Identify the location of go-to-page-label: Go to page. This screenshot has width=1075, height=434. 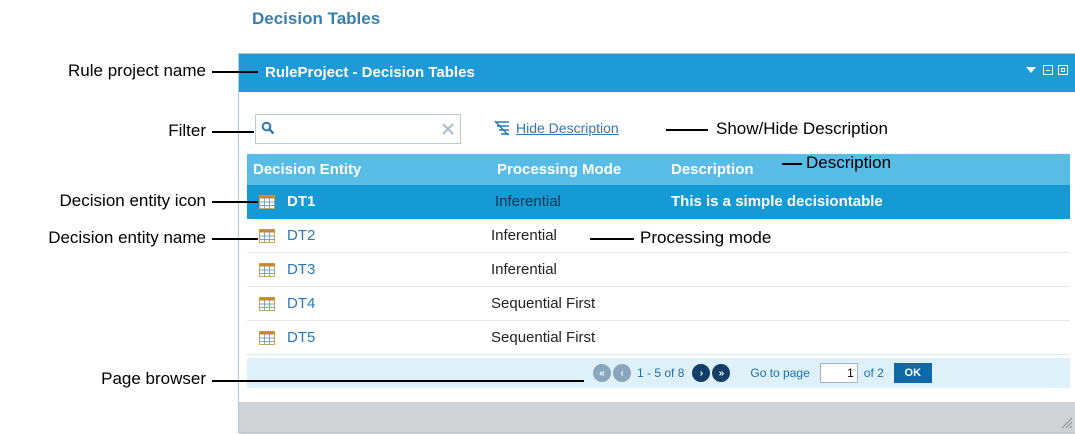
(780, 373).